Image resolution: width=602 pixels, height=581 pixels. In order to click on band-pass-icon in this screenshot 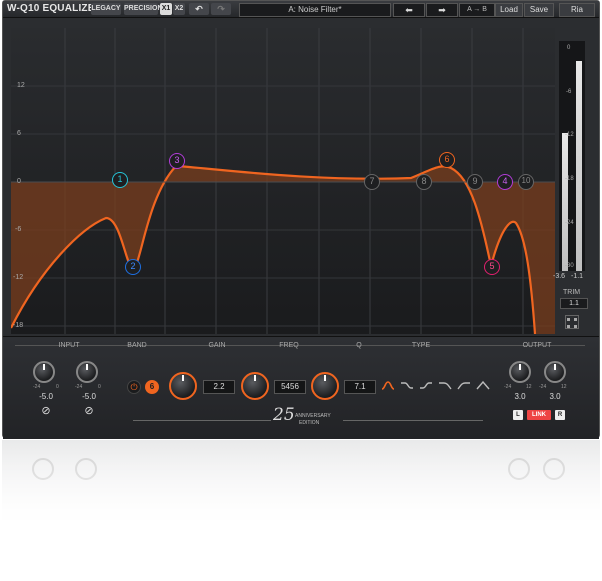, I will do `click(483, 385)`.